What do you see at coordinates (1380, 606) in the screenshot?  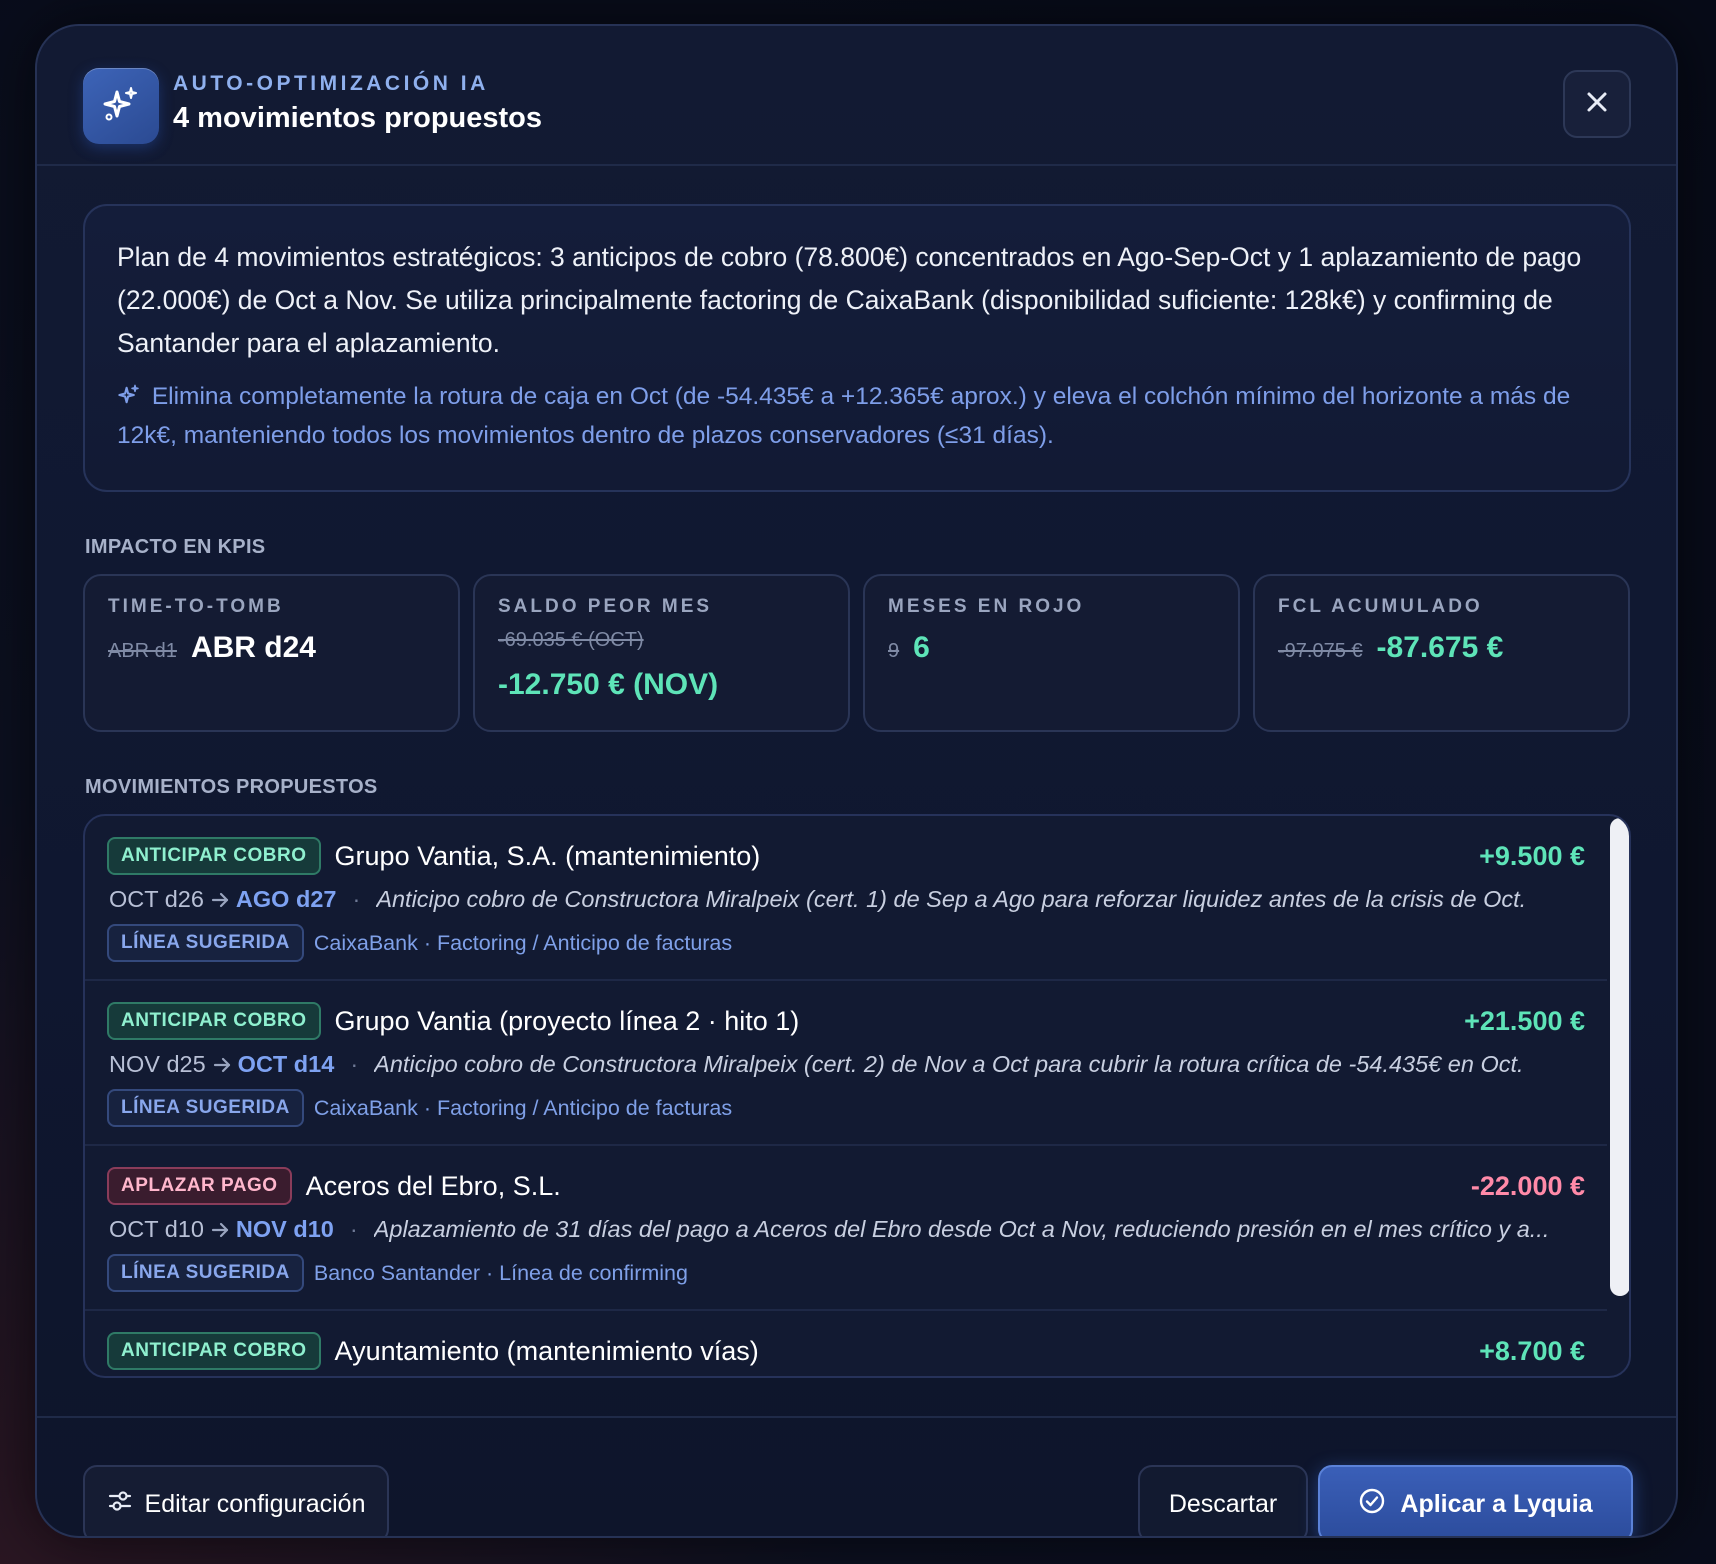 I see `kpi-label: FCL ACUMULADO` at bounding box center [1380, 606].